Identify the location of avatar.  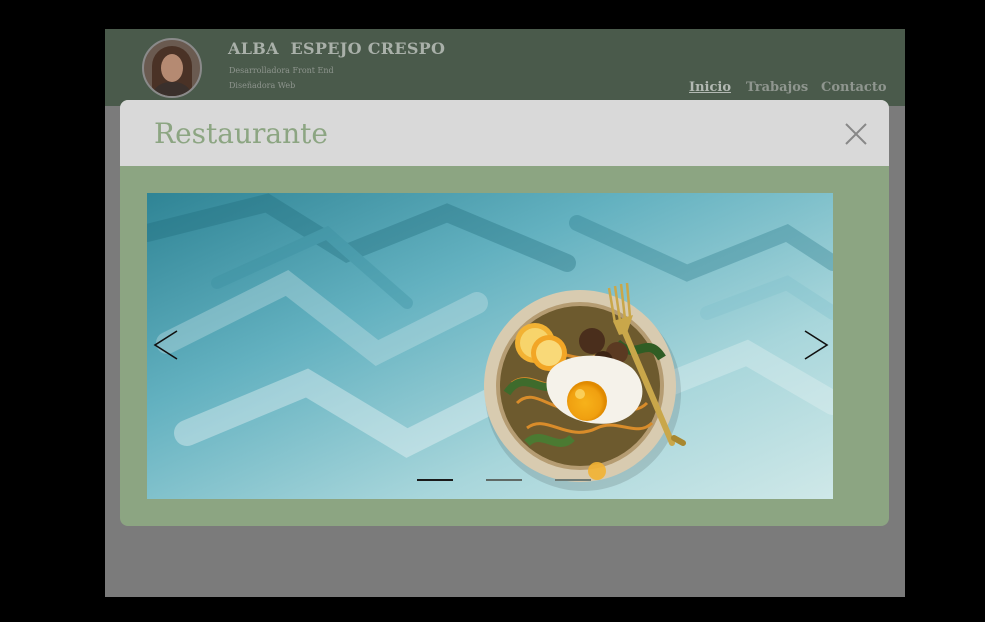
(172, 68).